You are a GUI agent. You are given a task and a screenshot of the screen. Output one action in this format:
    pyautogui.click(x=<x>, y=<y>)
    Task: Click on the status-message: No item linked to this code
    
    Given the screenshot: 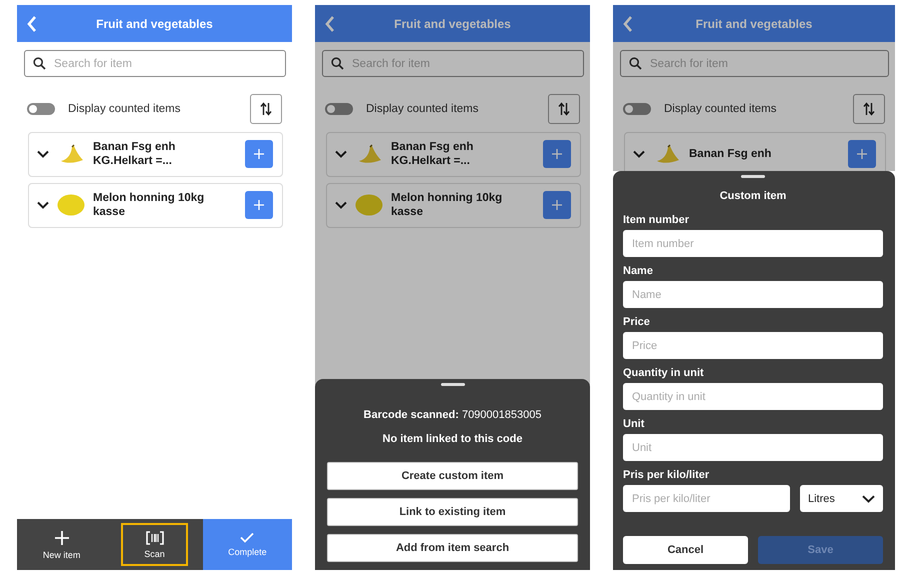 What is the action you would take?
    pyautogui.click(x=453, y=439)
    